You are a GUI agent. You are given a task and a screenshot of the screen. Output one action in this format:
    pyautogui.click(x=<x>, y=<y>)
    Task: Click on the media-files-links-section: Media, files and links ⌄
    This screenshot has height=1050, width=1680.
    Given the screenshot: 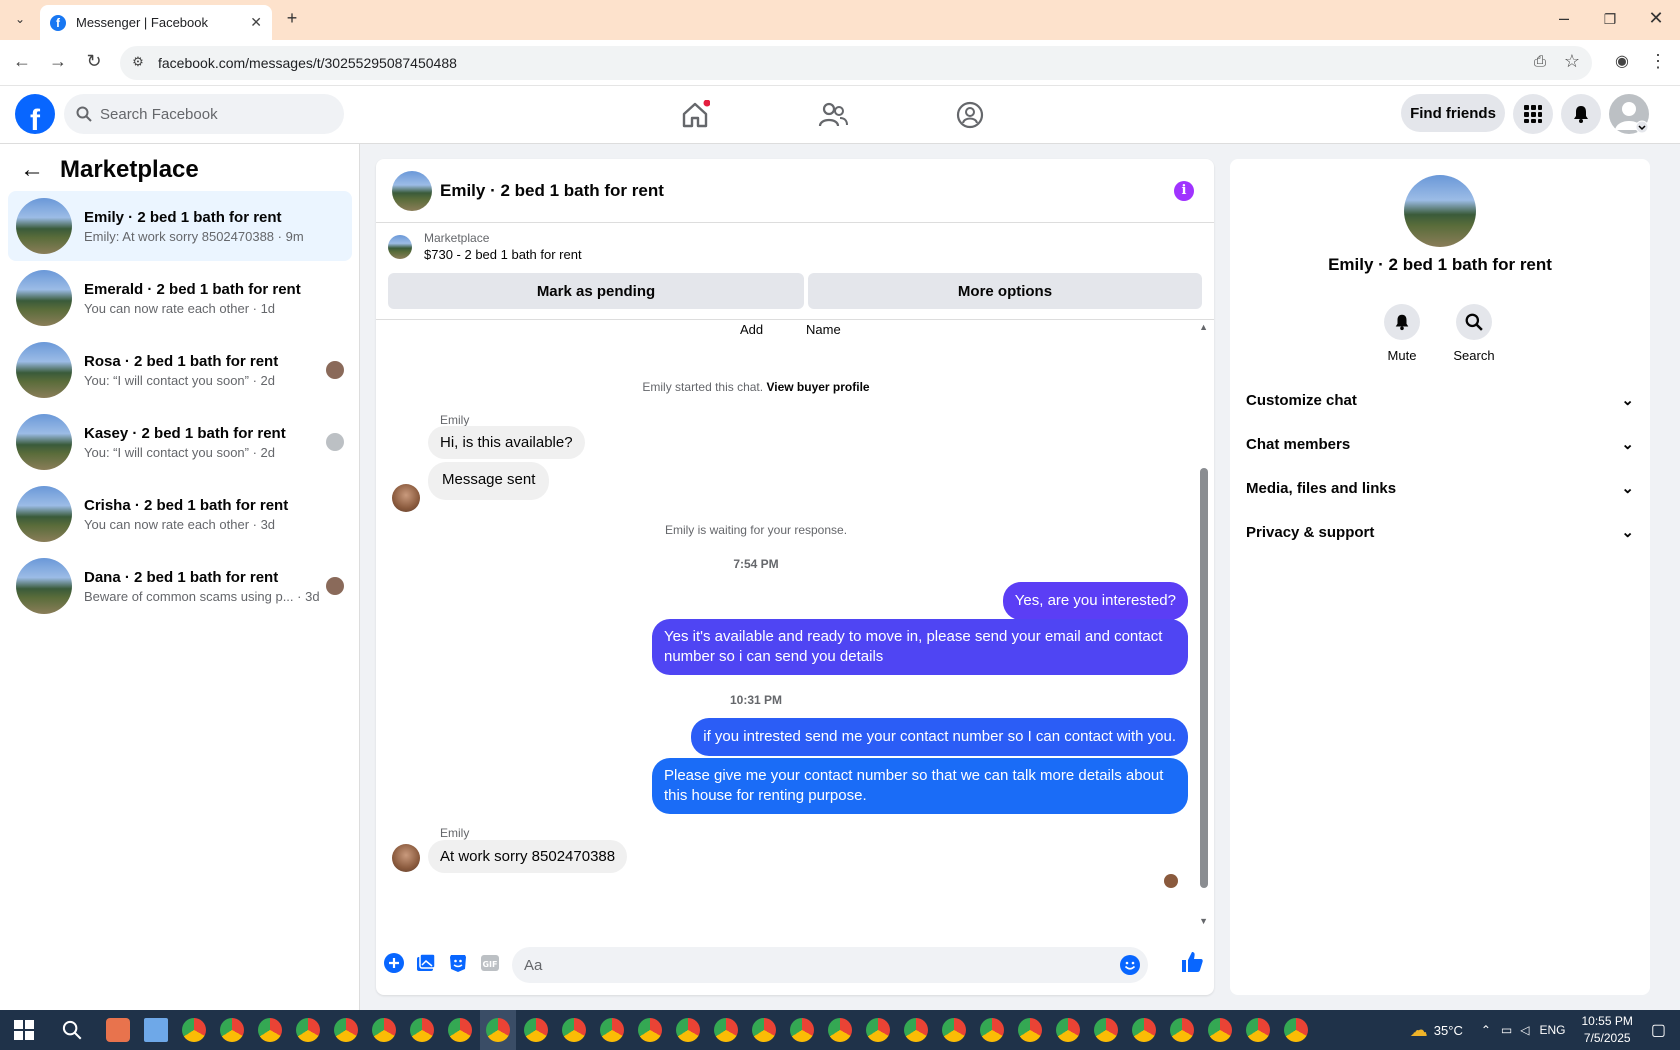 What is the action you would take?
    pyautogui.click(x=1440, y=488)
    